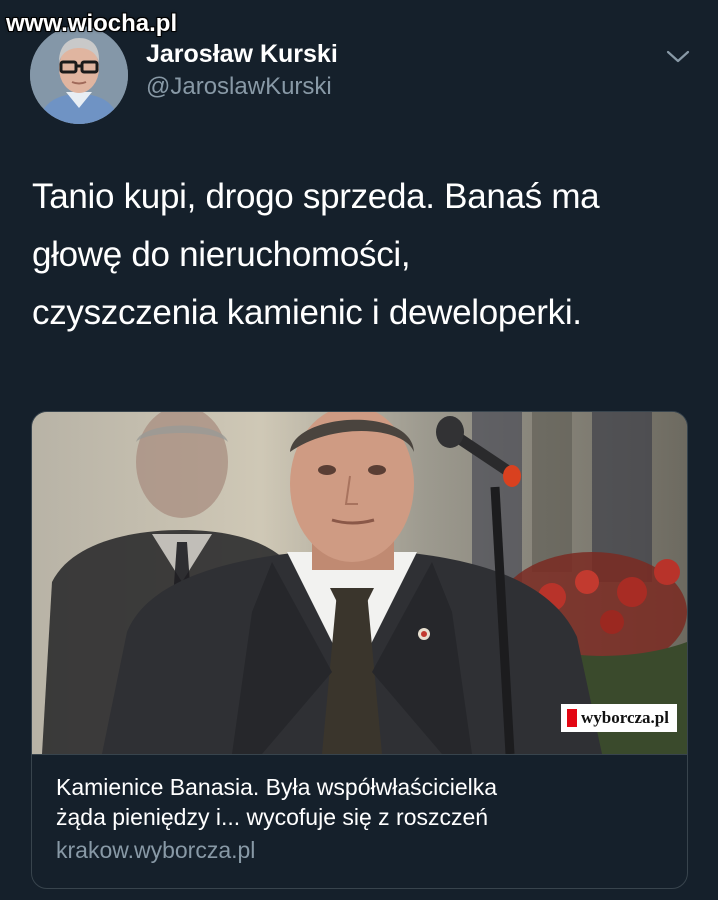 The image size is (718, 900). Describe the element at coordinates (92, 23) in the screenshot. I see `watermark: www.wiocha.pl` at that location.